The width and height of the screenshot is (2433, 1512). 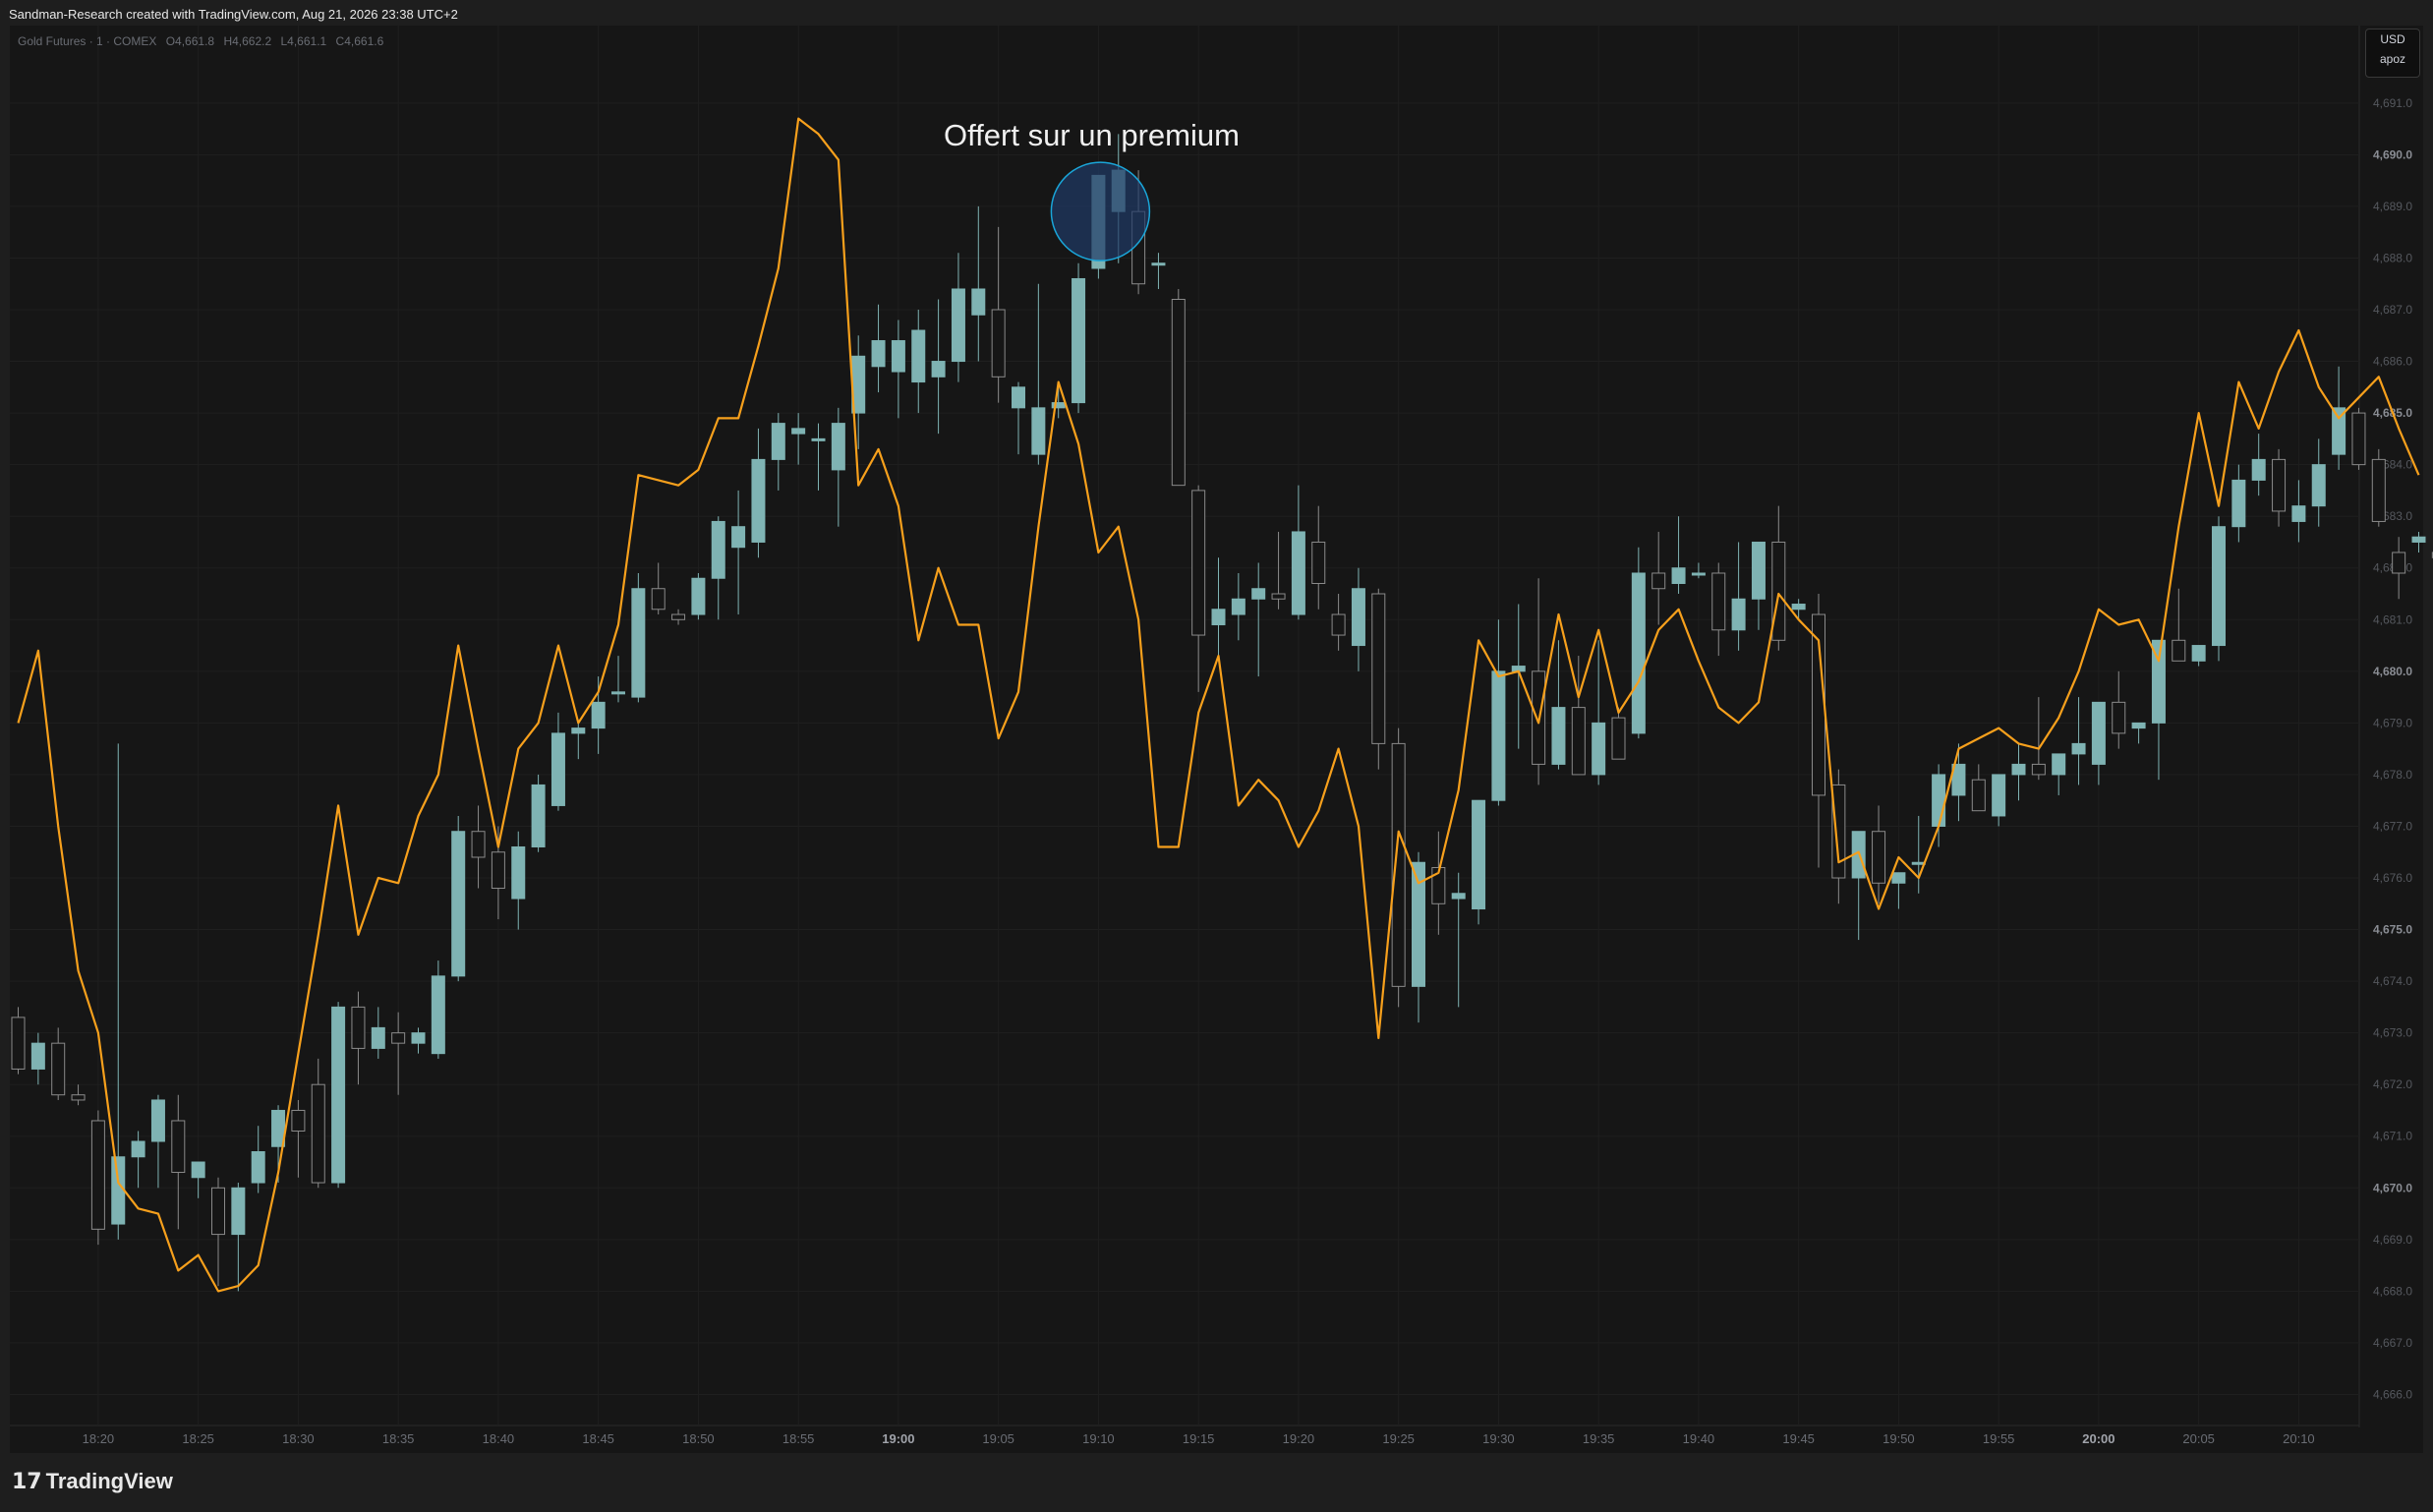 I want to click on price-tick-label: 4,688.0, so click(x=2392, y=257).